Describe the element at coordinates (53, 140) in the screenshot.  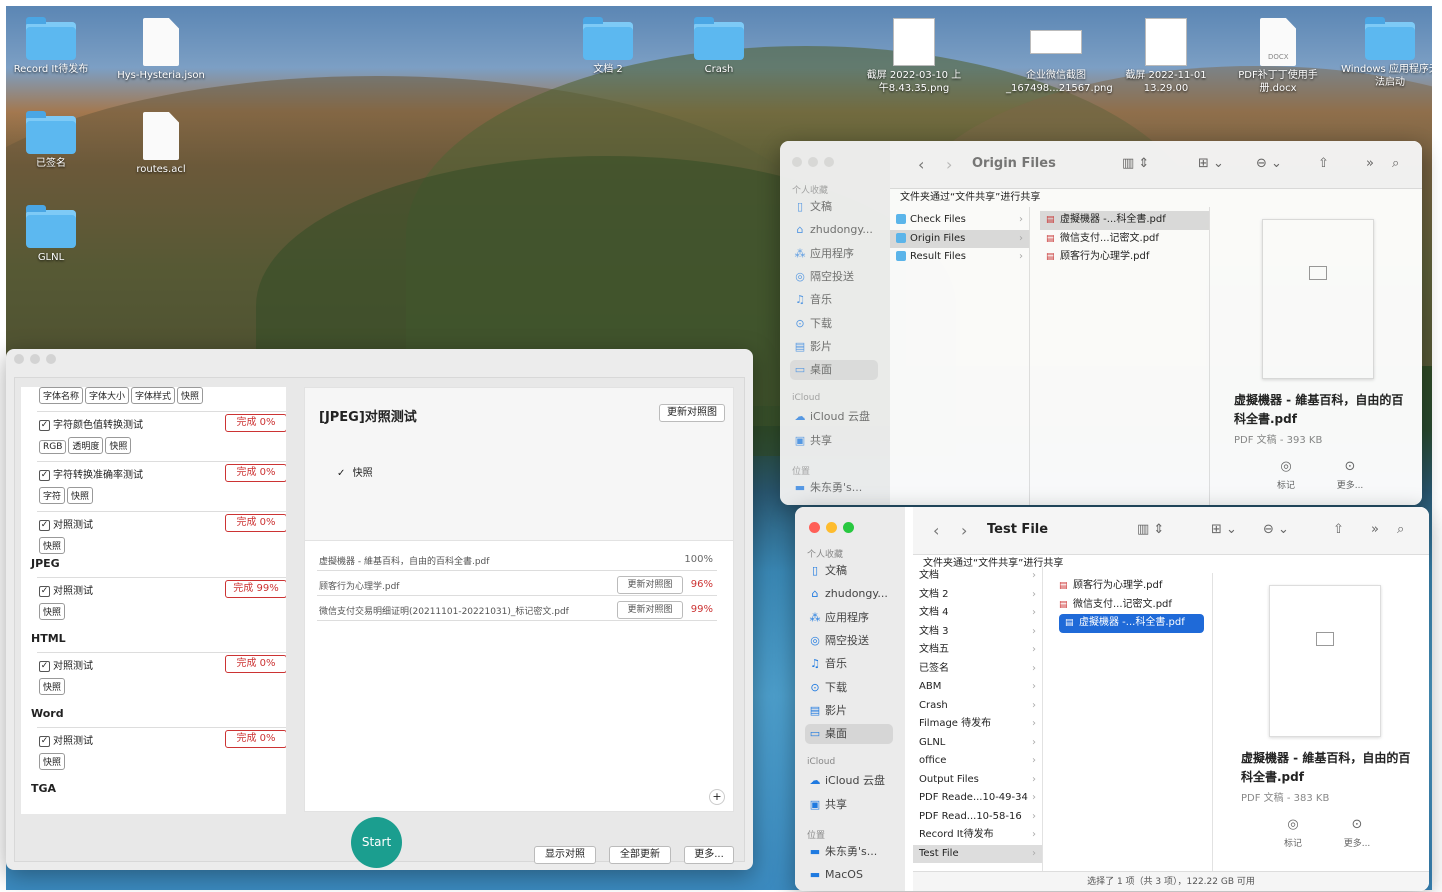
I see `desktop-icon-9: 已签名` at that location.